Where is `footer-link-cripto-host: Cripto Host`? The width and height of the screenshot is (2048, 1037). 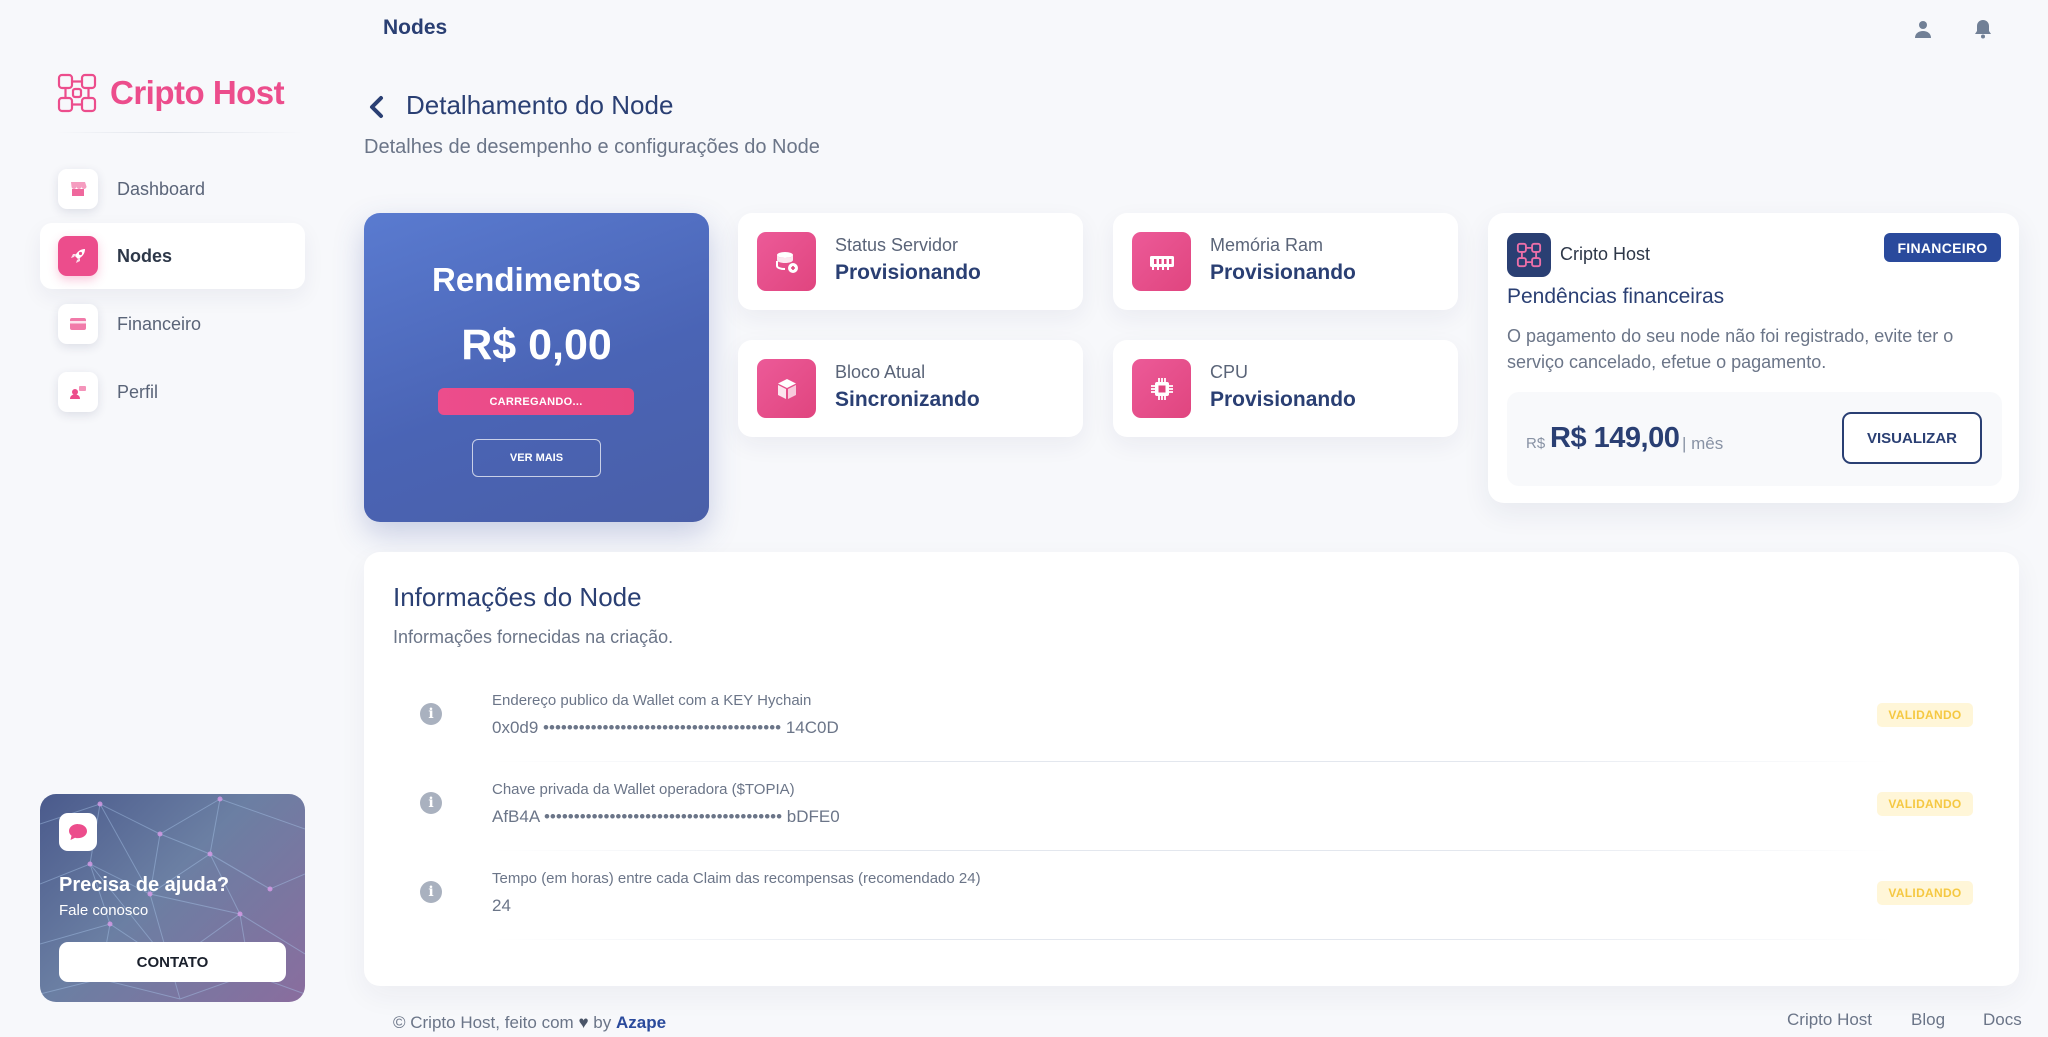 footer-link-cripto-host: Cripto Host is located at coordinates (1829, 1020).